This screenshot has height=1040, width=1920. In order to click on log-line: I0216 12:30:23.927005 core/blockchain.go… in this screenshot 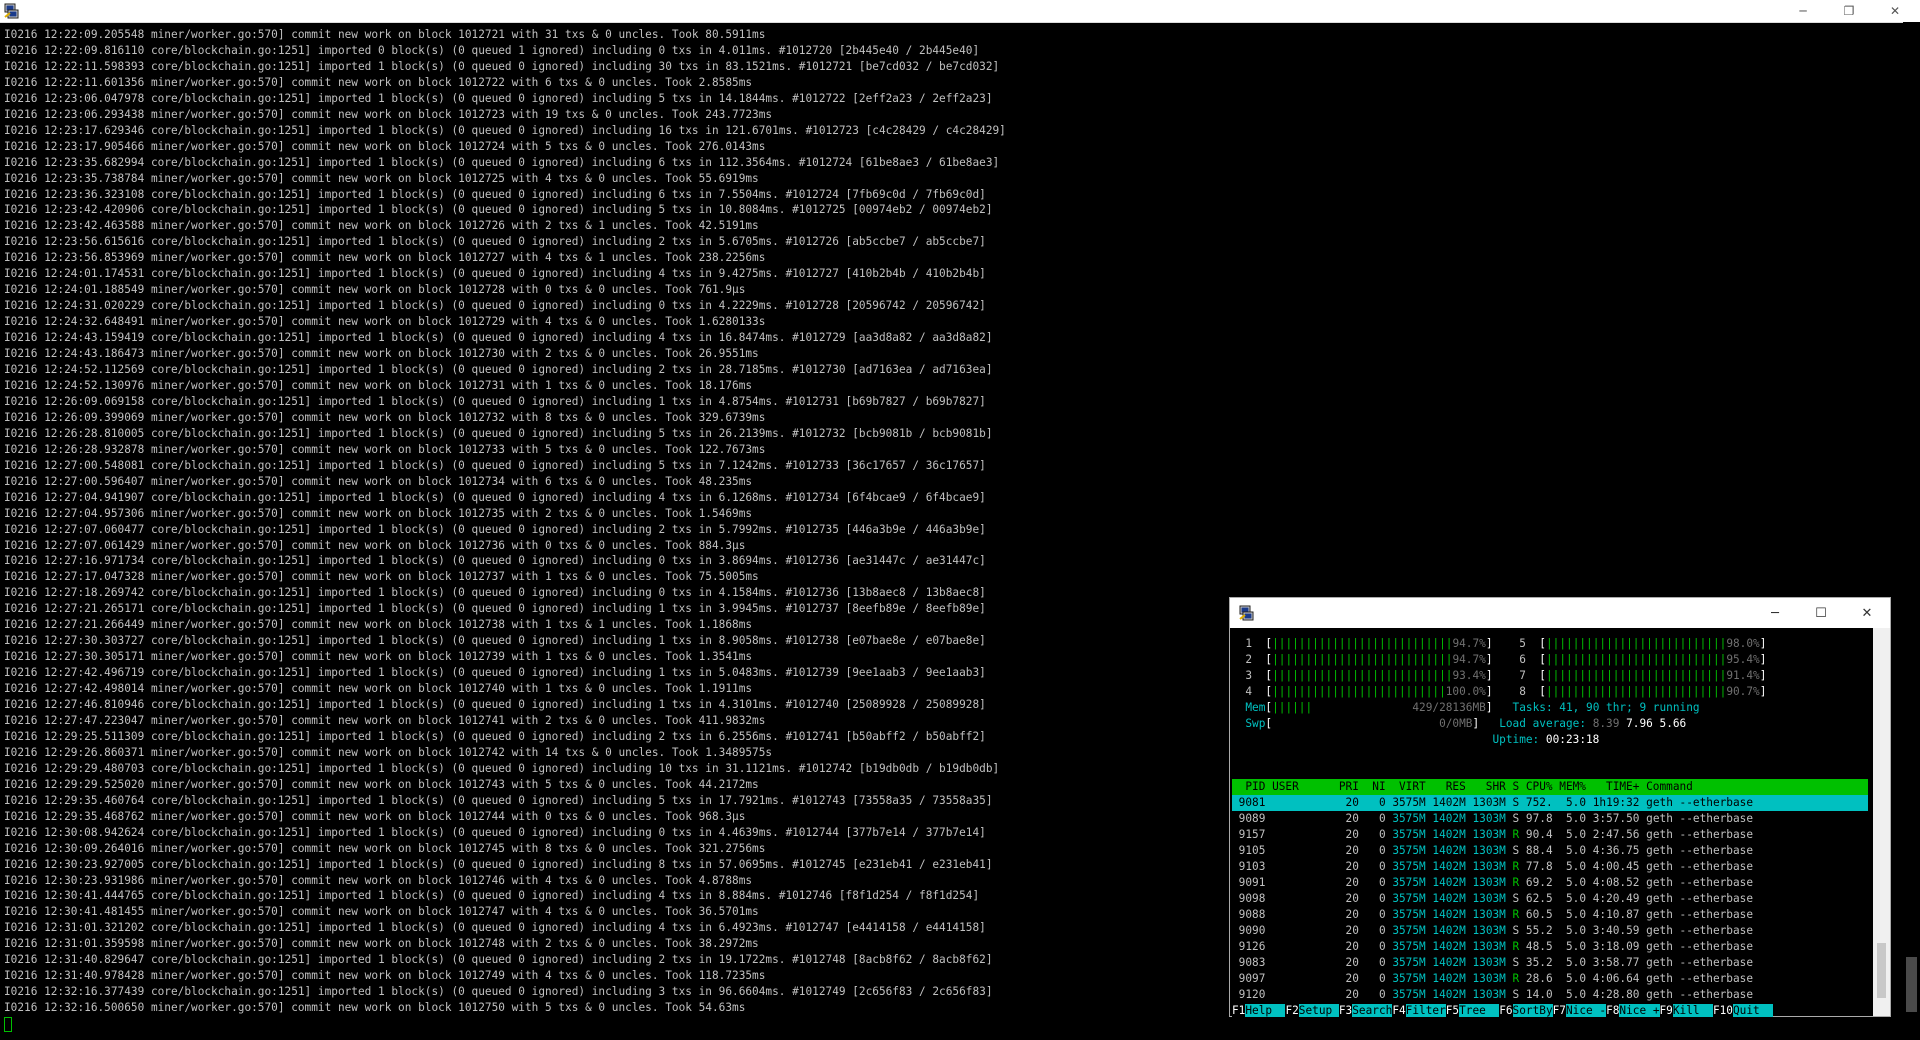, I will do `click(498, 864)`.